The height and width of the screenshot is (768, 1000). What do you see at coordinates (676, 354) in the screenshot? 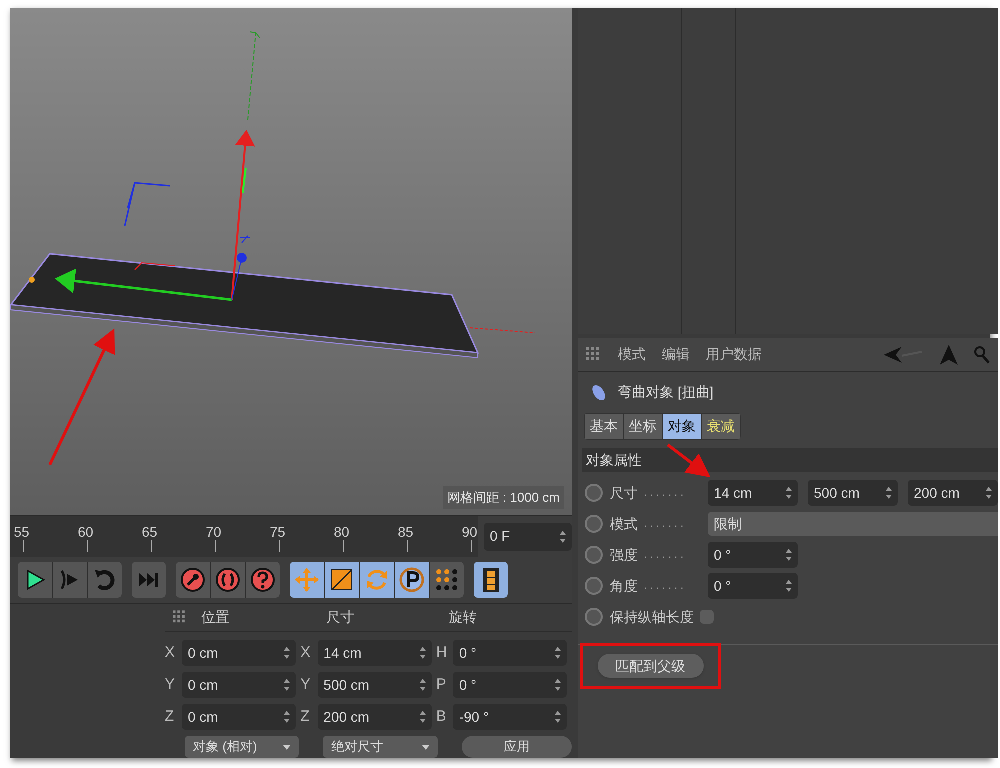
I see `menu-item: 编辑` at bounding box center [676, 354].